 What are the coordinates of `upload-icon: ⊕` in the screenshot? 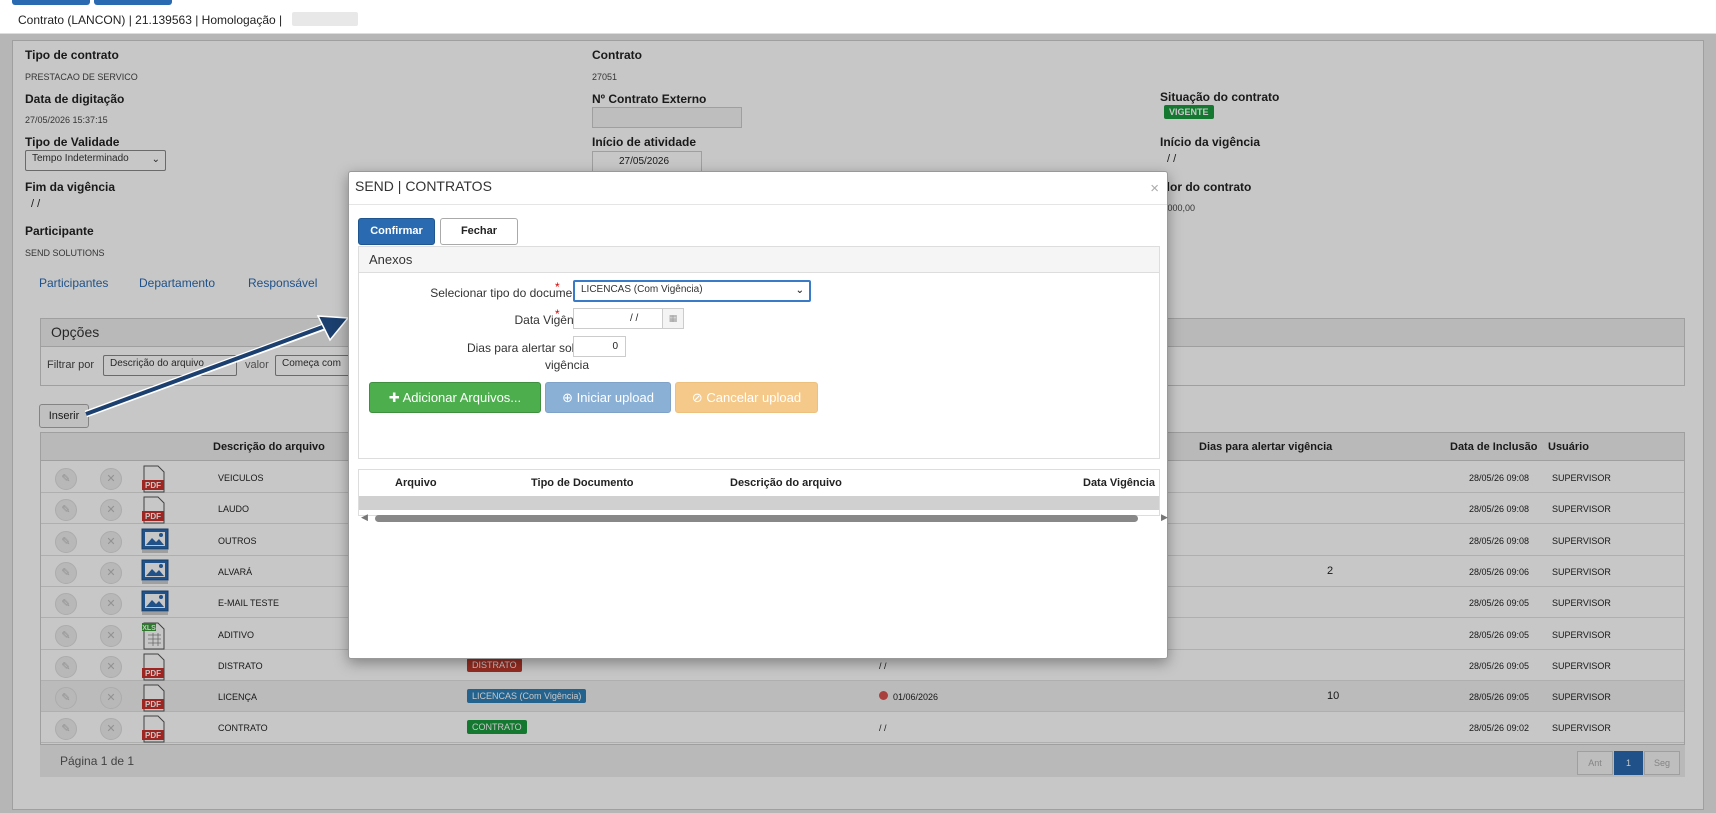 It's located at (567, 397).